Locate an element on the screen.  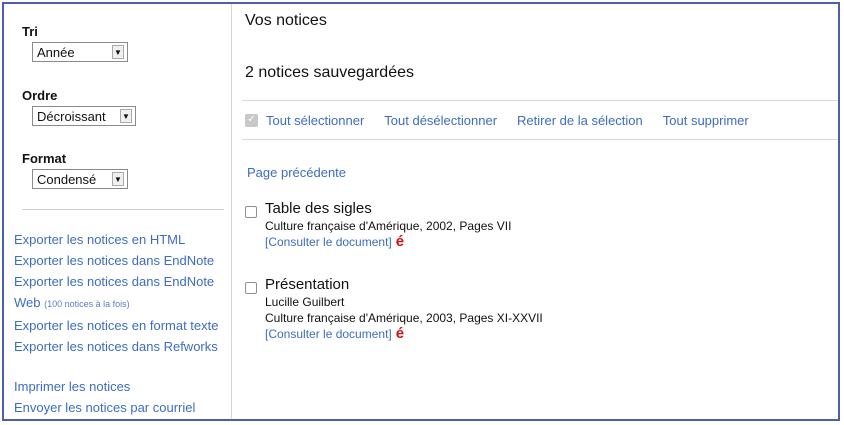
order-select-value: Décroissant is located at coordinates (71, 116).